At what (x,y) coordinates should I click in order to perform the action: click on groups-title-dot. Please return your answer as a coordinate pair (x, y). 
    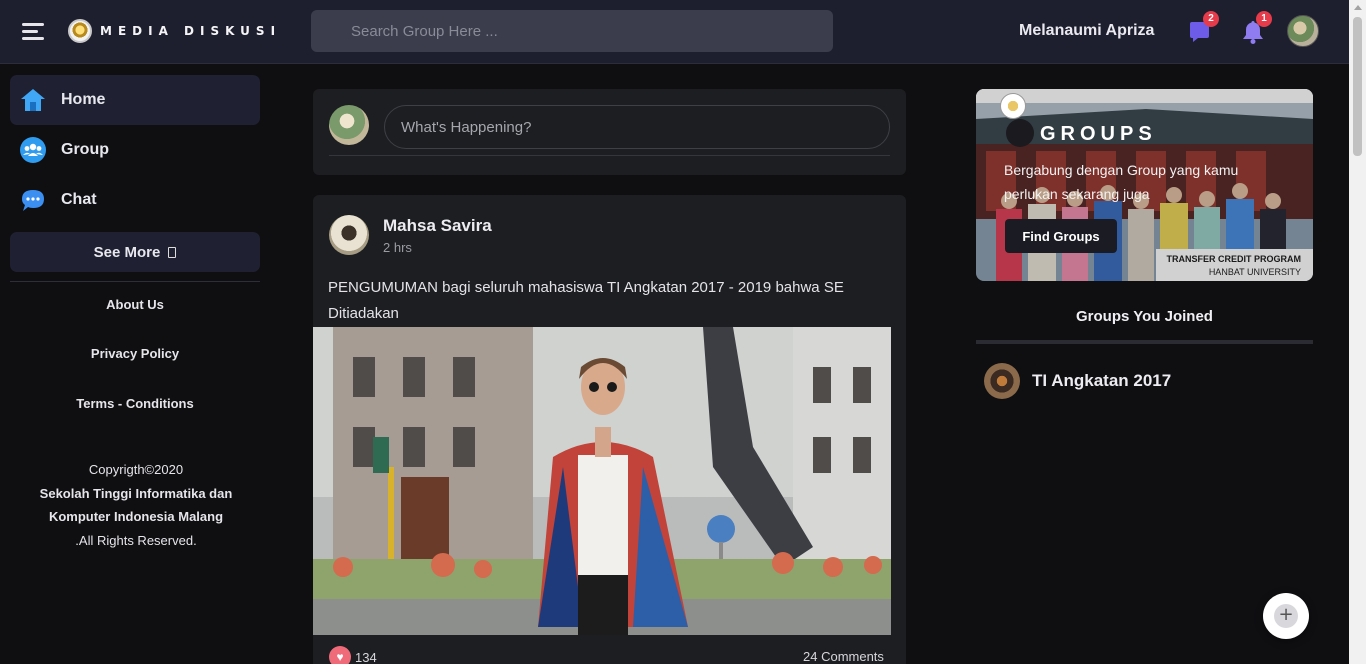
    Looking at the image, I should click on (1020, 133).